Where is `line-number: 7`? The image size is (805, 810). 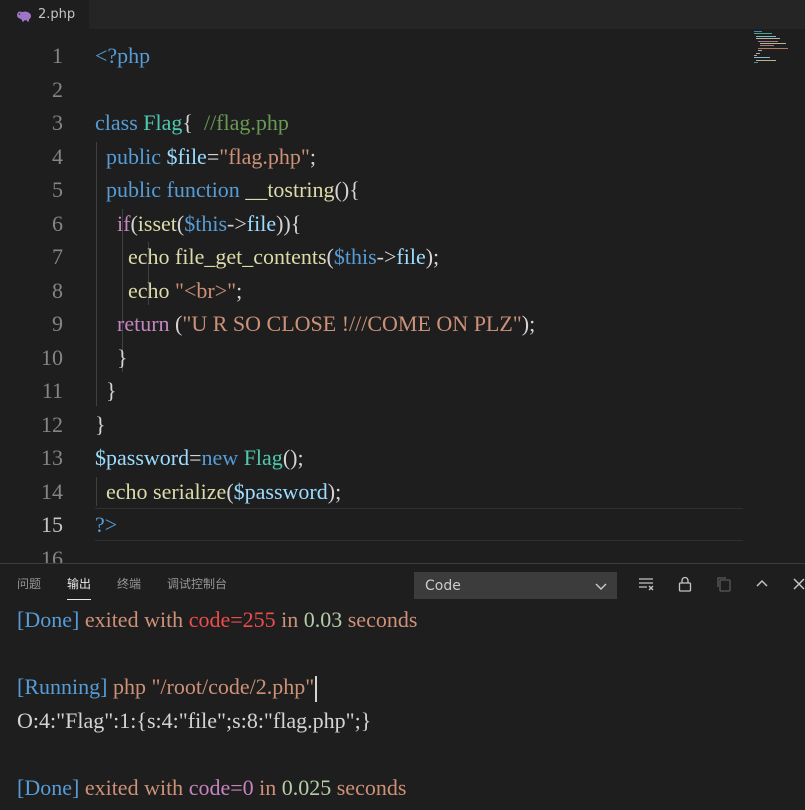
line-number: 7 is located at coordinates (57, 256).